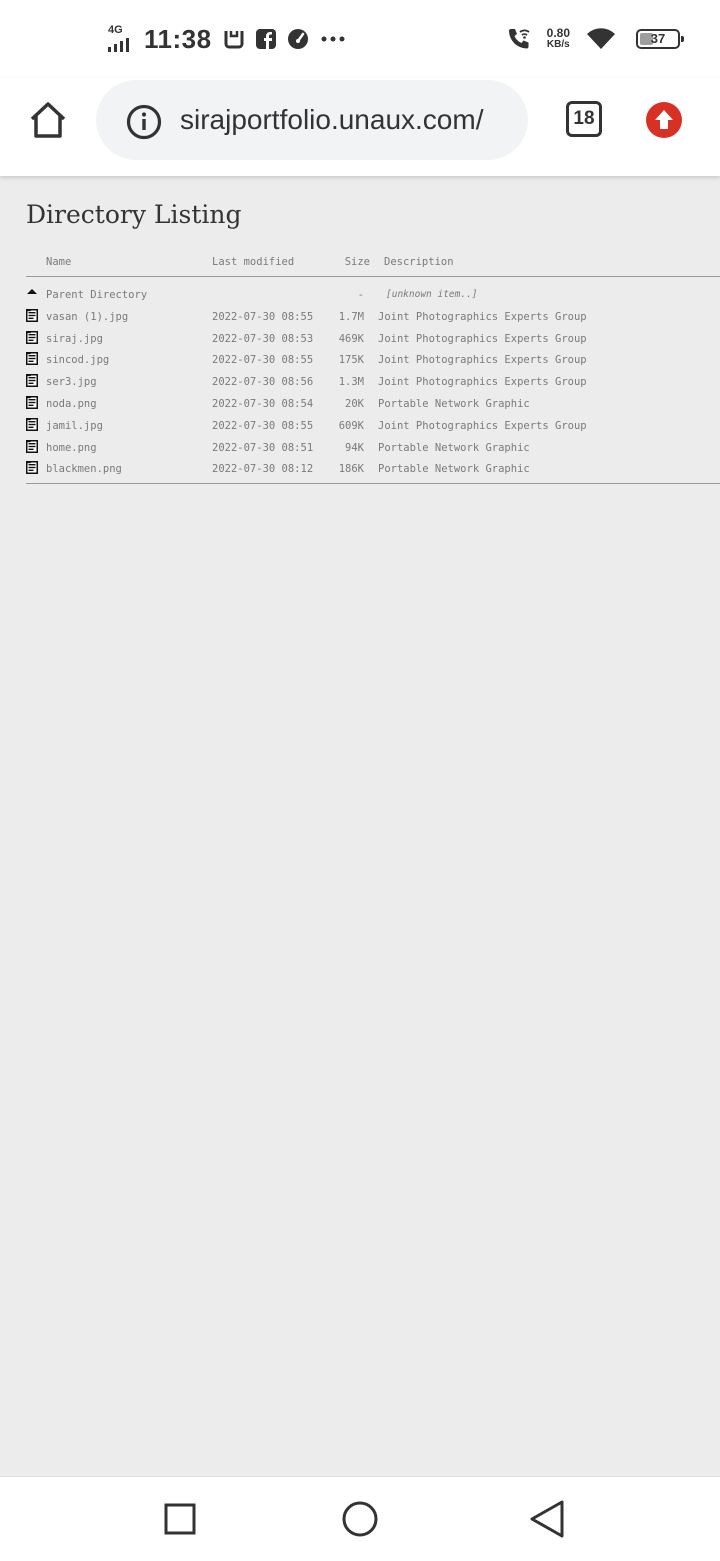 This screenshot has height=1561, width=720. Describe the element at coordinates (178, 38) in the screenshot. I see `clock: 11:38` at that location.